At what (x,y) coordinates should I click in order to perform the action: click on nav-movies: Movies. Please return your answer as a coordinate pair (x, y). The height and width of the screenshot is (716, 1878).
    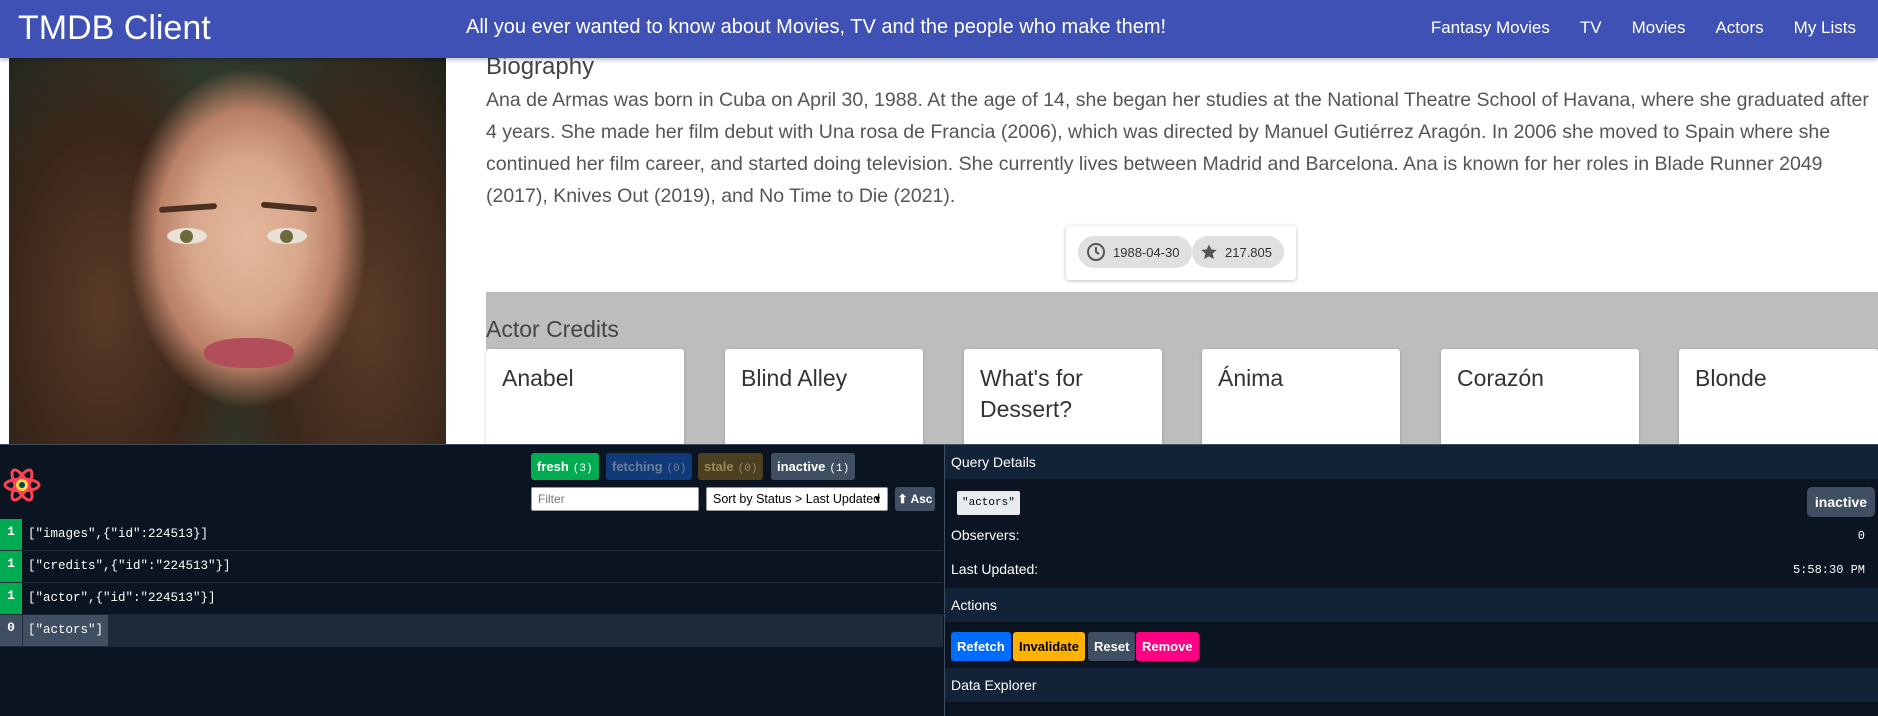
    Looking at the image, I should click on (1659, 28).